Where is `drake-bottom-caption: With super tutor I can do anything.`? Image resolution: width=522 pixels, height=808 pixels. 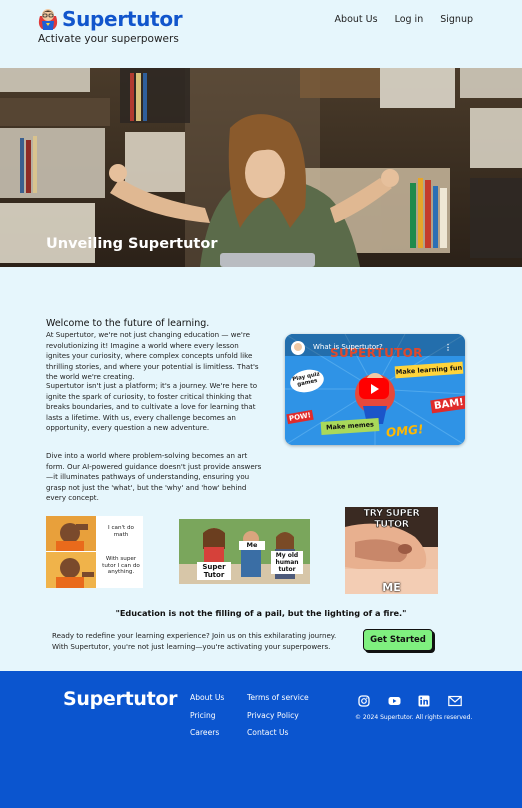 drake-bottom-caption: With super tutor I can do anything. is located at coordinates (121, 565).